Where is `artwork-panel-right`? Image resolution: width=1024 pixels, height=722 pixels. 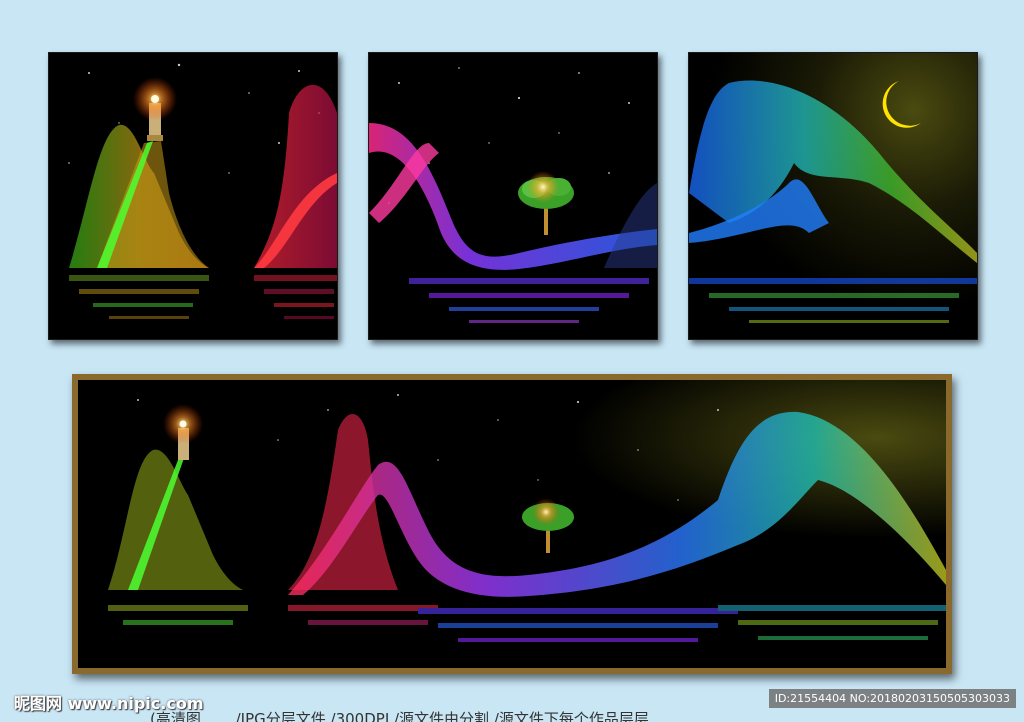
artwork-panel-right is located at coordinates (833, 196).